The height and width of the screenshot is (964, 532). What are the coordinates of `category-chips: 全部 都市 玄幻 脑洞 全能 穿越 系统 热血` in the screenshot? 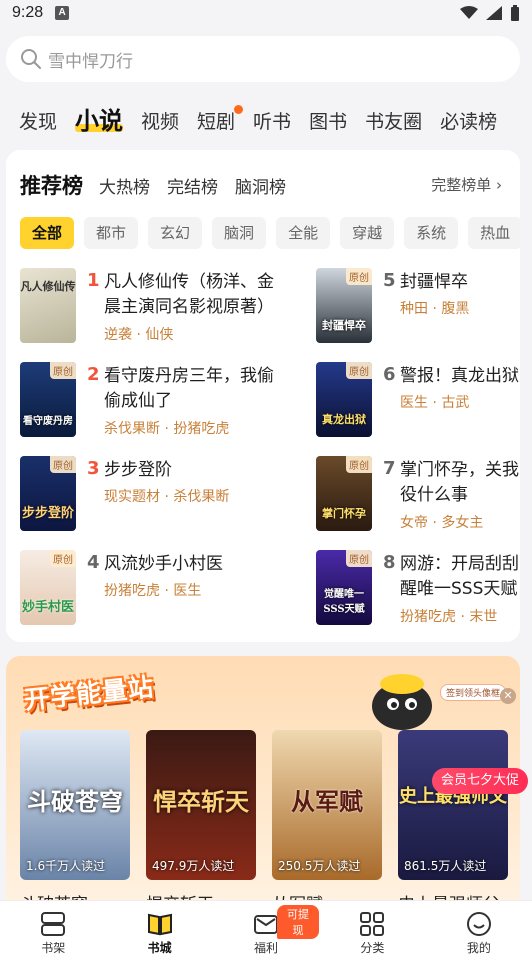 It's located at (270, 233).